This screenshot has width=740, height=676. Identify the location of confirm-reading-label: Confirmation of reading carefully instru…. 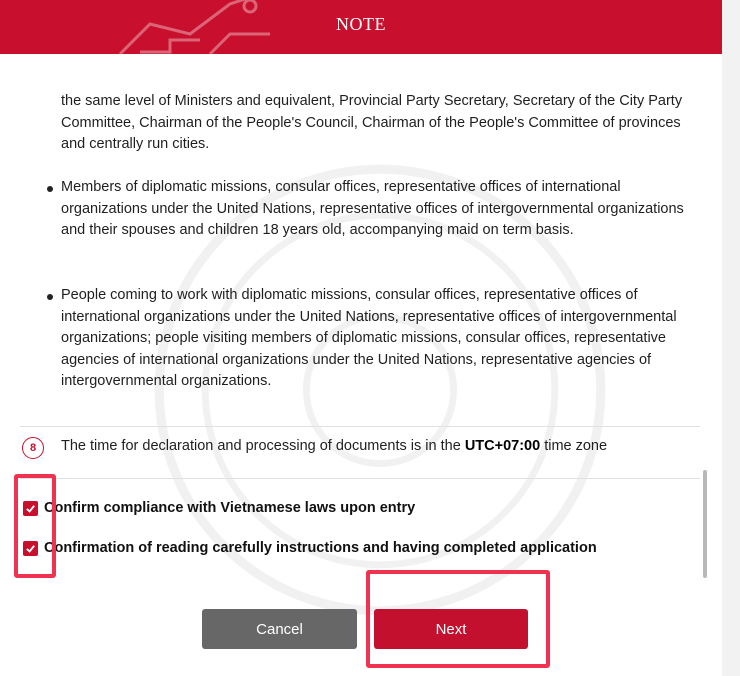
(320, 548).